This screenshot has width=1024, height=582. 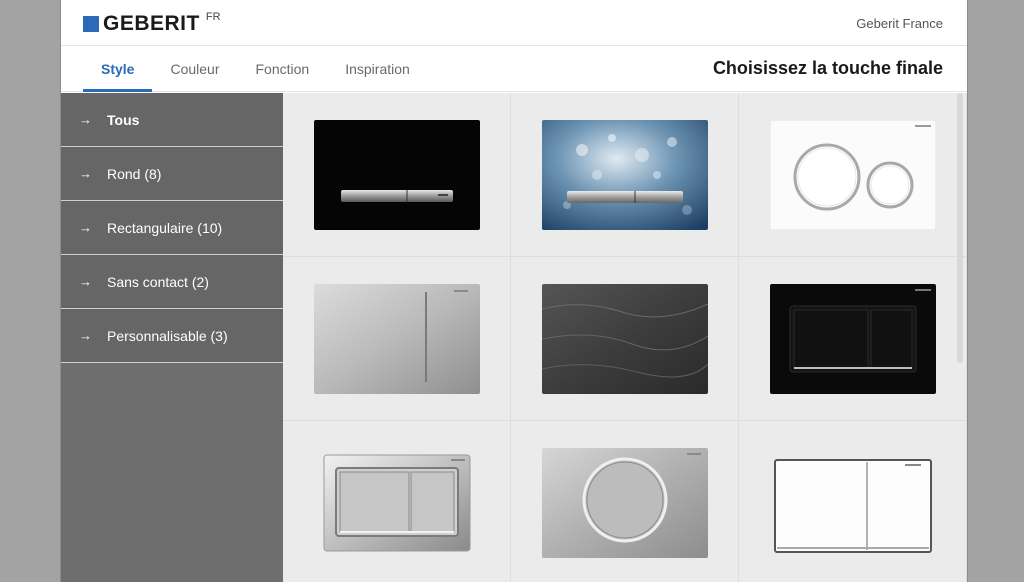 I want to click on sidebar-item-sans-contact: → Sans contact (2), so click(x=172, y=282).